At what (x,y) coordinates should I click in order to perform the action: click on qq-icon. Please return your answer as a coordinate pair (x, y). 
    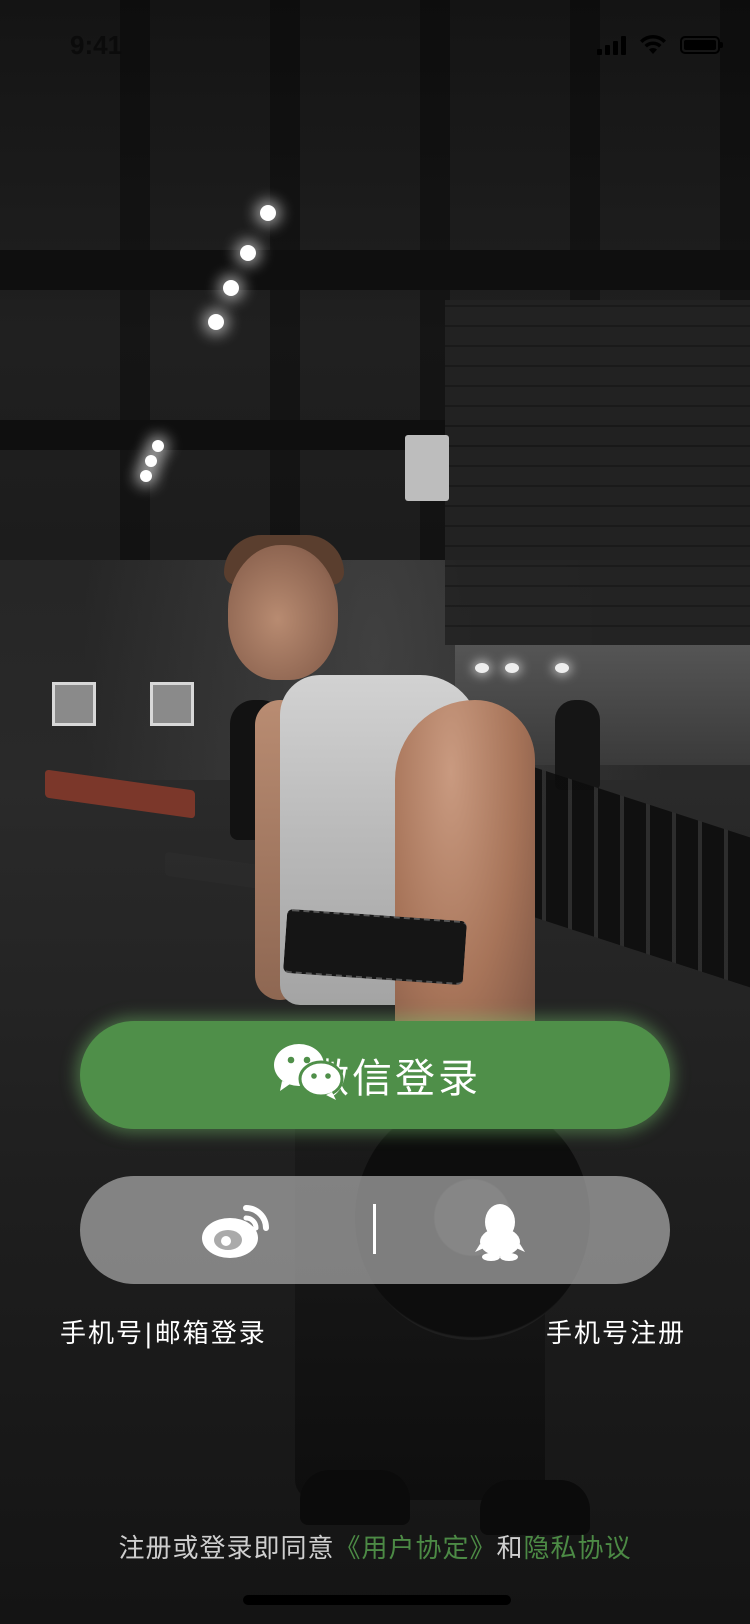
    Looking at the image, I should click on (500, 1231).